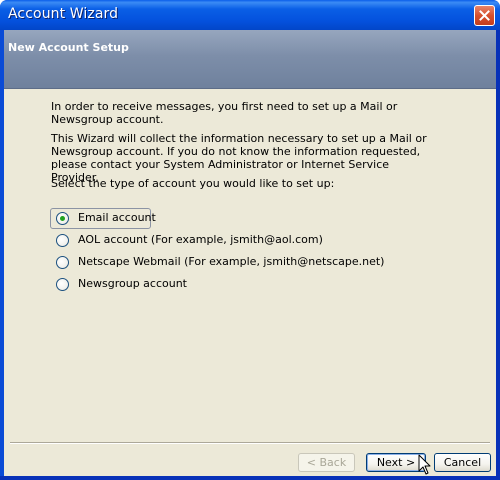 The width and height of the screenshot is (500, 480). What do you see at coordinates (250, 443) in the screenshot?
I see `footer-separator` at bounding box center [250, 443].